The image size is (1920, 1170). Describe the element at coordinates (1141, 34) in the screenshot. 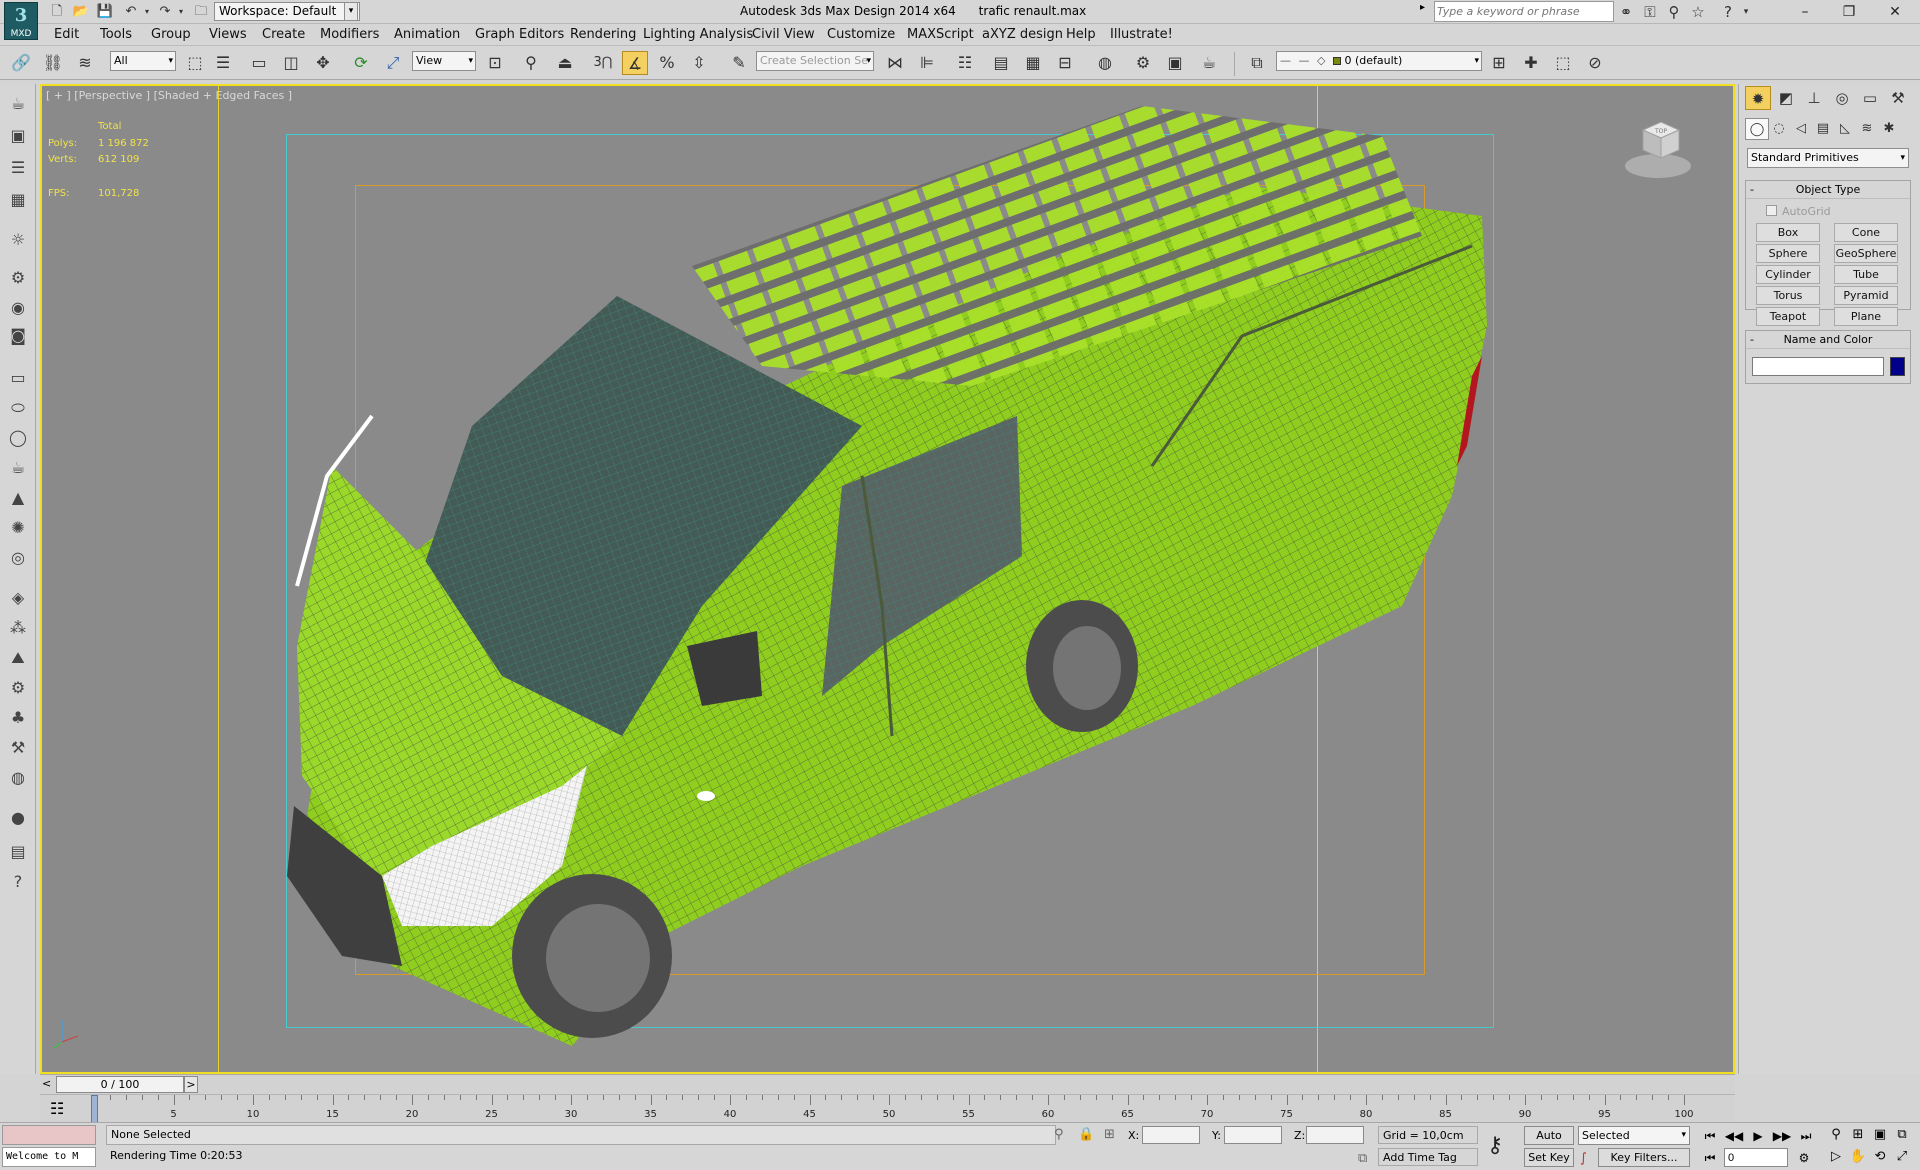

I see `menu-illustrate: Illustrate!` at that location.